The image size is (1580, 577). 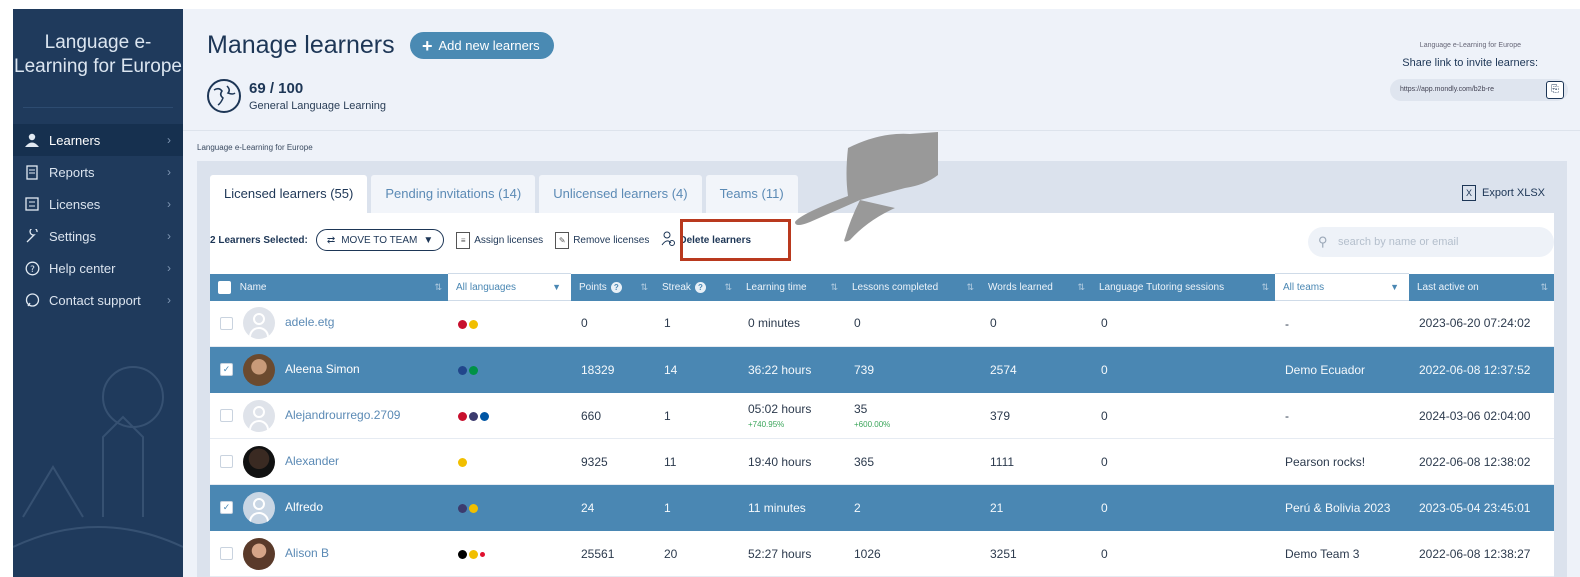 I want to click on column-header-learning-time: Learning time ⇅, so click(x=791, y=287).